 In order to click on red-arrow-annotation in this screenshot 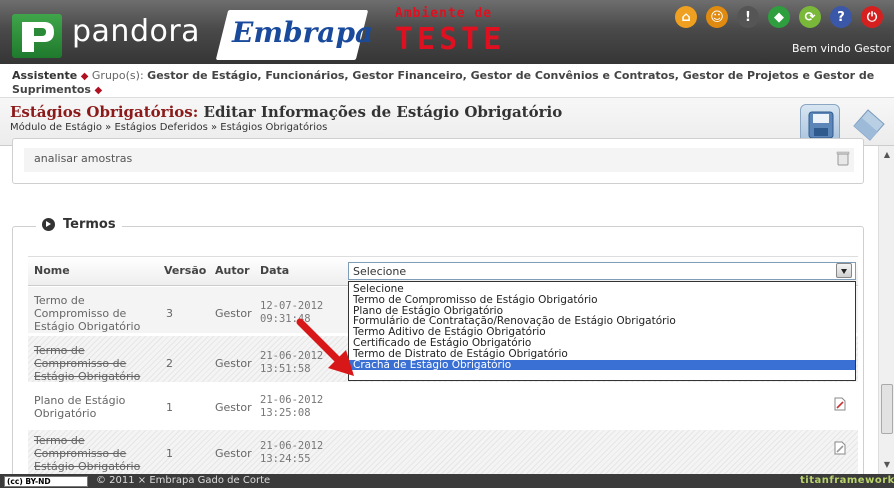, I will do `click(325, 347)`.